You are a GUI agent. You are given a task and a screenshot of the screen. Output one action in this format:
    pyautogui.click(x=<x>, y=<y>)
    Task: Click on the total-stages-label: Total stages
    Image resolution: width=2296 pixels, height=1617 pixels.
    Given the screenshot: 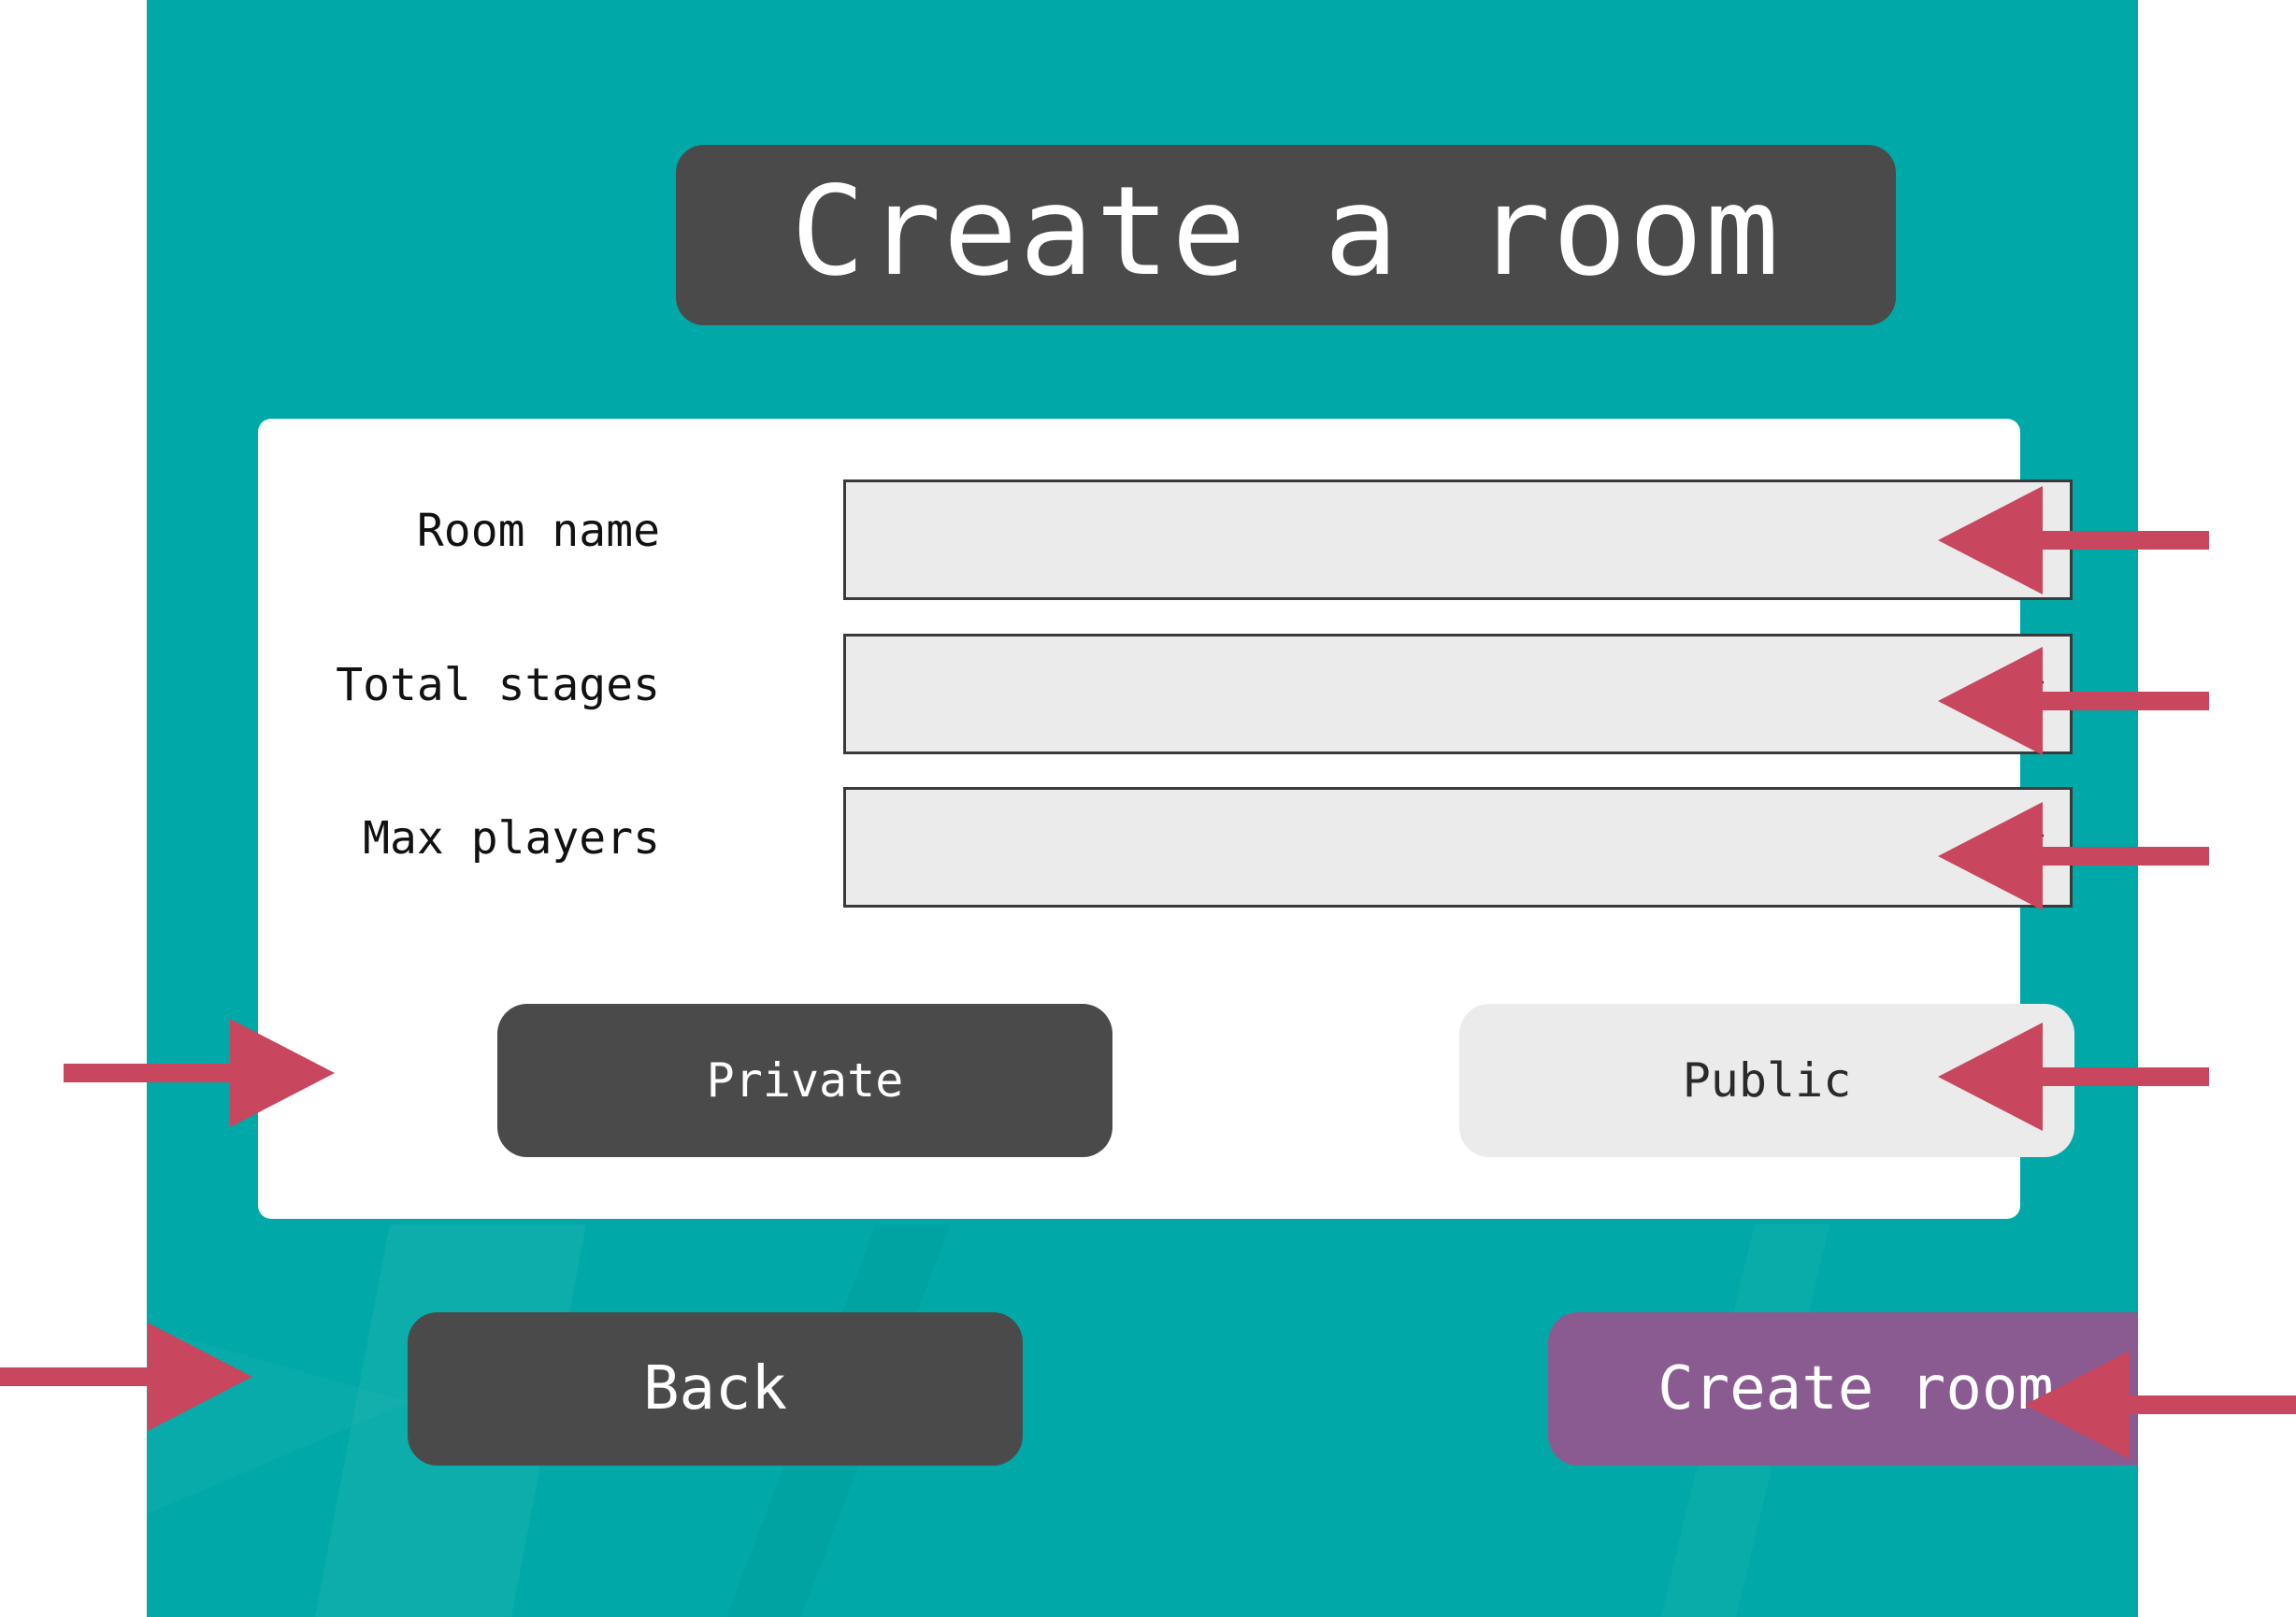 What is the action you would take?
    pyautogui.click(x=498, y=685)
    